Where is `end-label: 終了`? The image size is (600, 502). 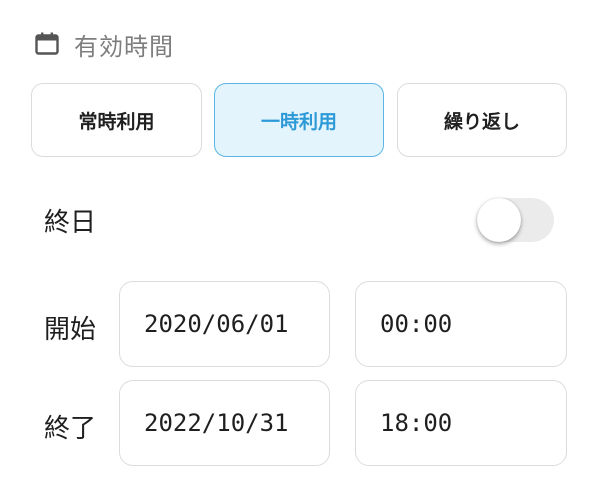 end-label: 終了 is located at coordinates (70, 429).